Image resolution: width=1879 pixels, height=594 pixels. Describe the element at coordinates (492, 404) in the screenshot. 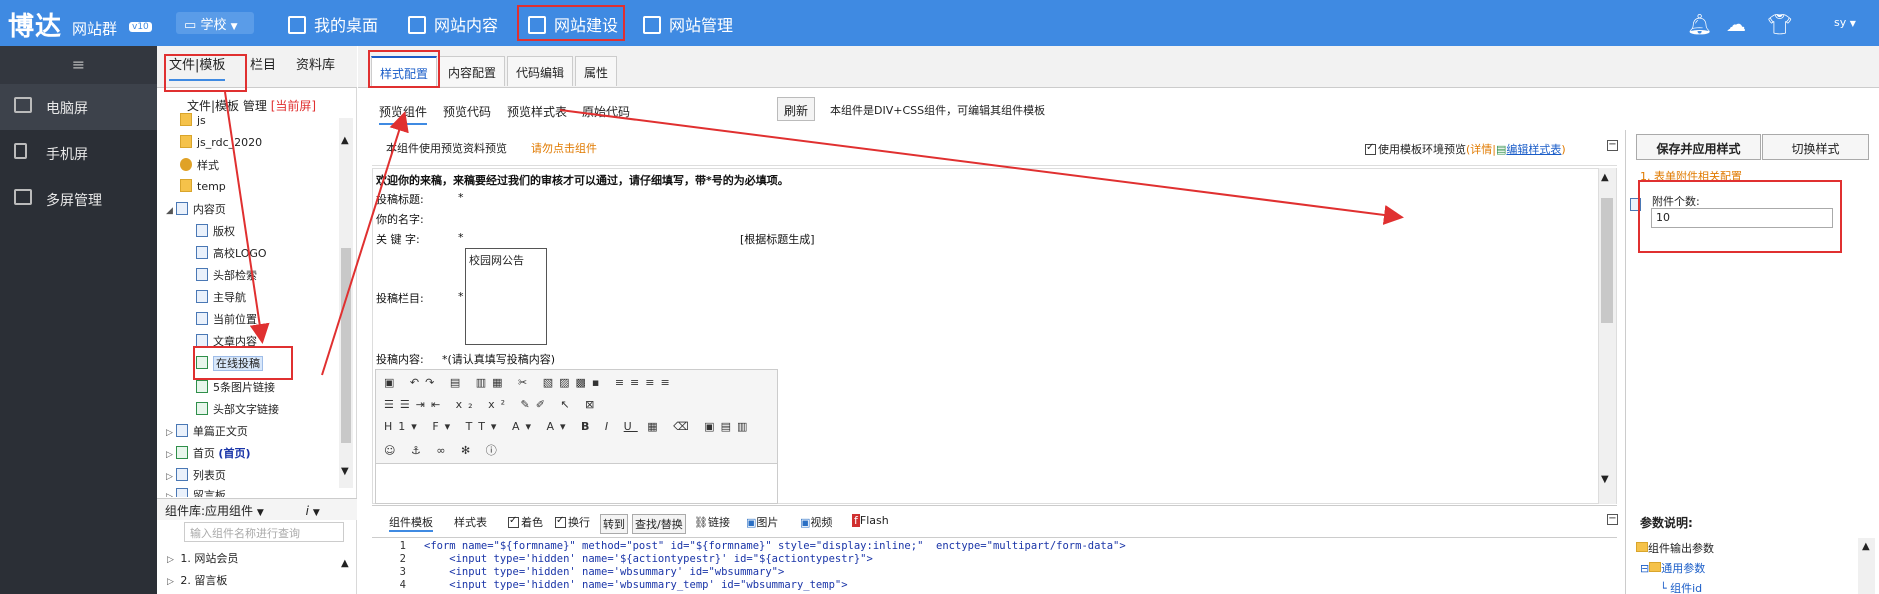

I see `editor-toolbar-row: ☰☰⇥⇤ x₂ x² ✎✐ ↖ ⊠` at that location.